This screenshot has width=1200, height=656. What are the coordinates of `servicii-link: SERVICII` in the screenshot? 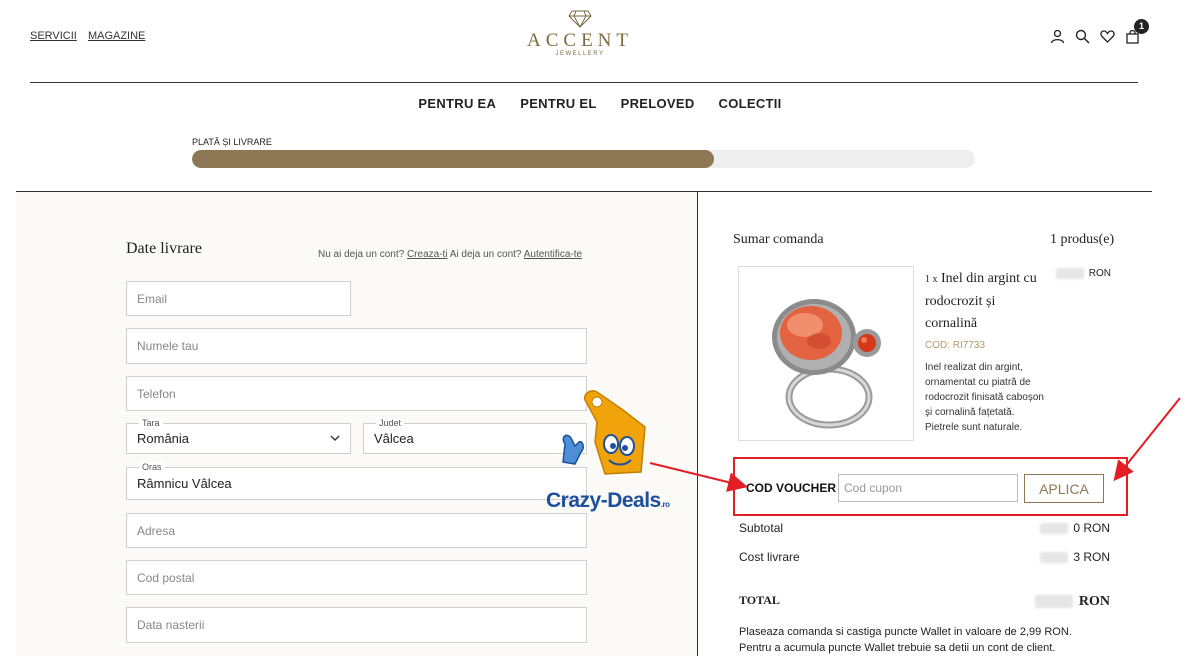 It's located at (53, 36).